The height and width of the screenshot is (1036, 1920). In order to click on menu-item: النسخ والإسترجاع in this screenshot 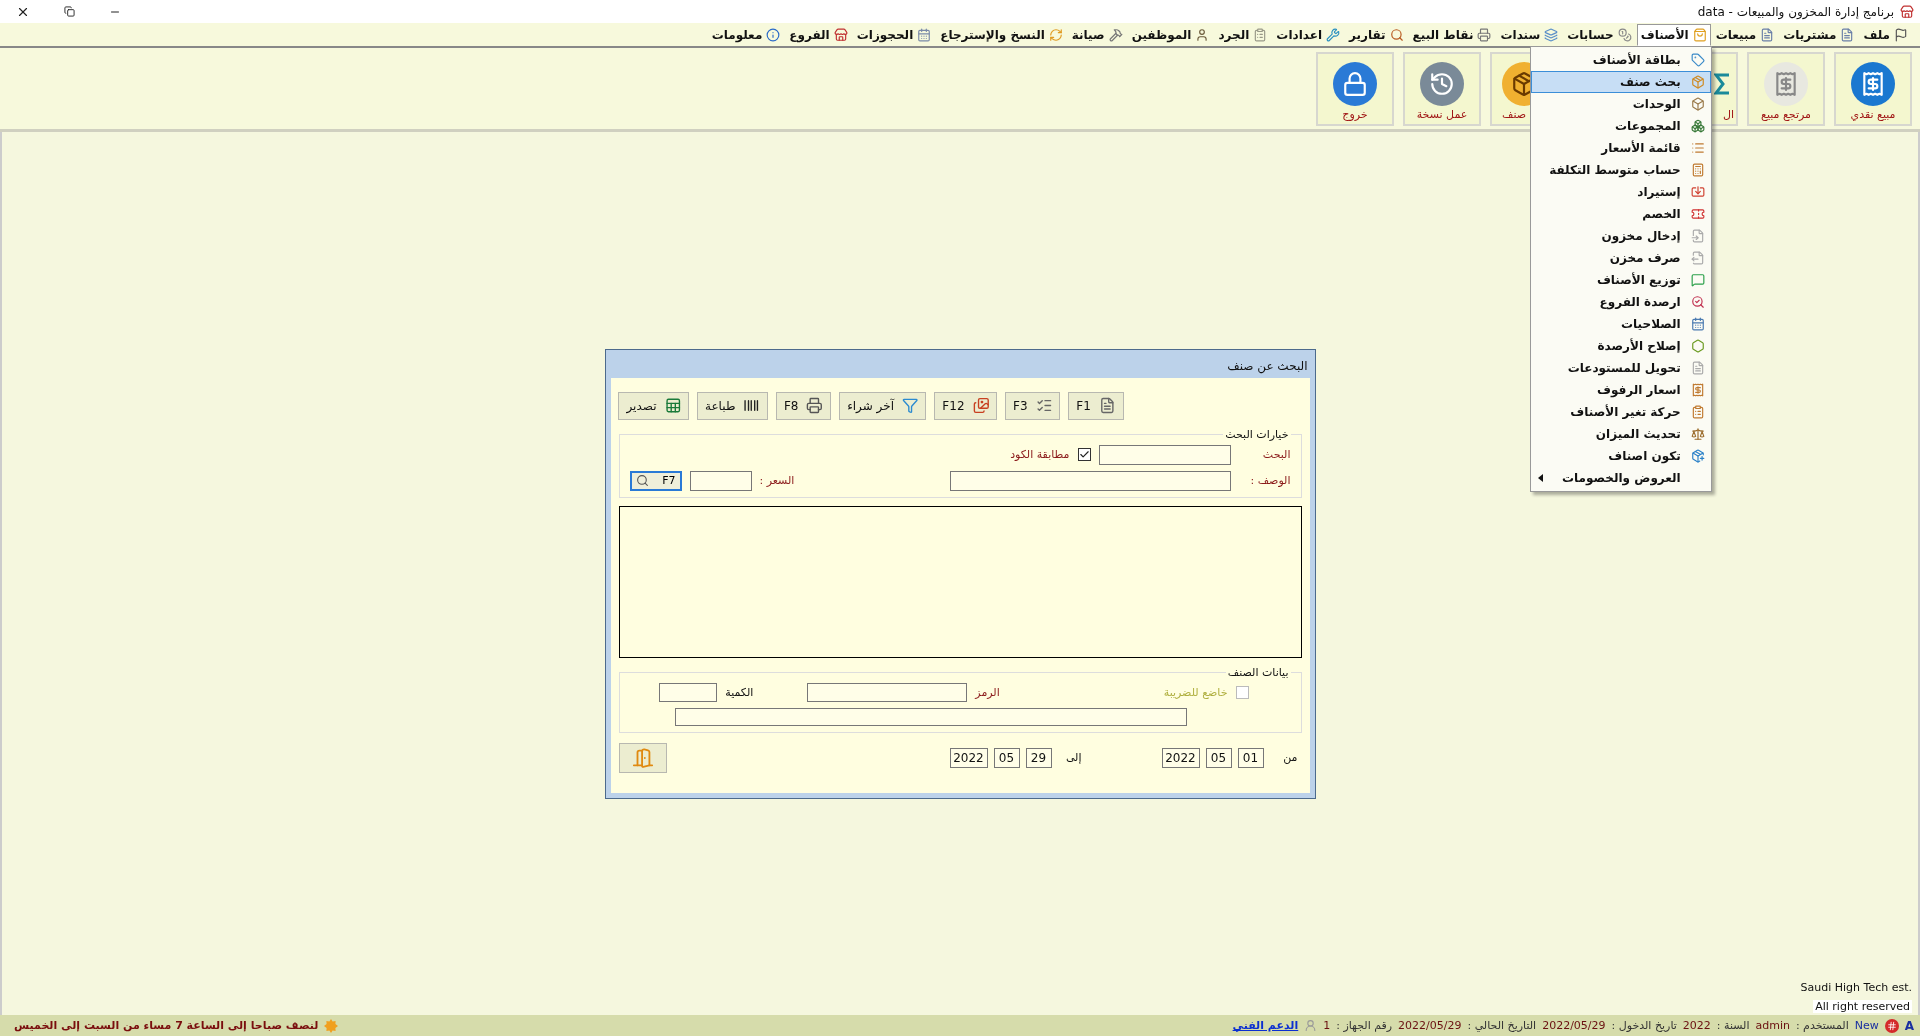, I will do `click(1001, 34)`.